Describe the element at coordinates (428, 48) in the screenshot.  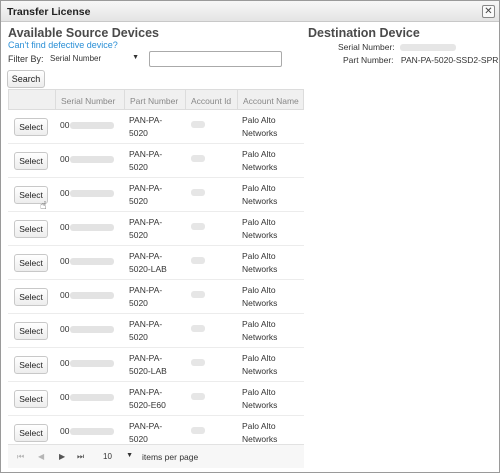
I see `destination-serial-redacted` at that location.